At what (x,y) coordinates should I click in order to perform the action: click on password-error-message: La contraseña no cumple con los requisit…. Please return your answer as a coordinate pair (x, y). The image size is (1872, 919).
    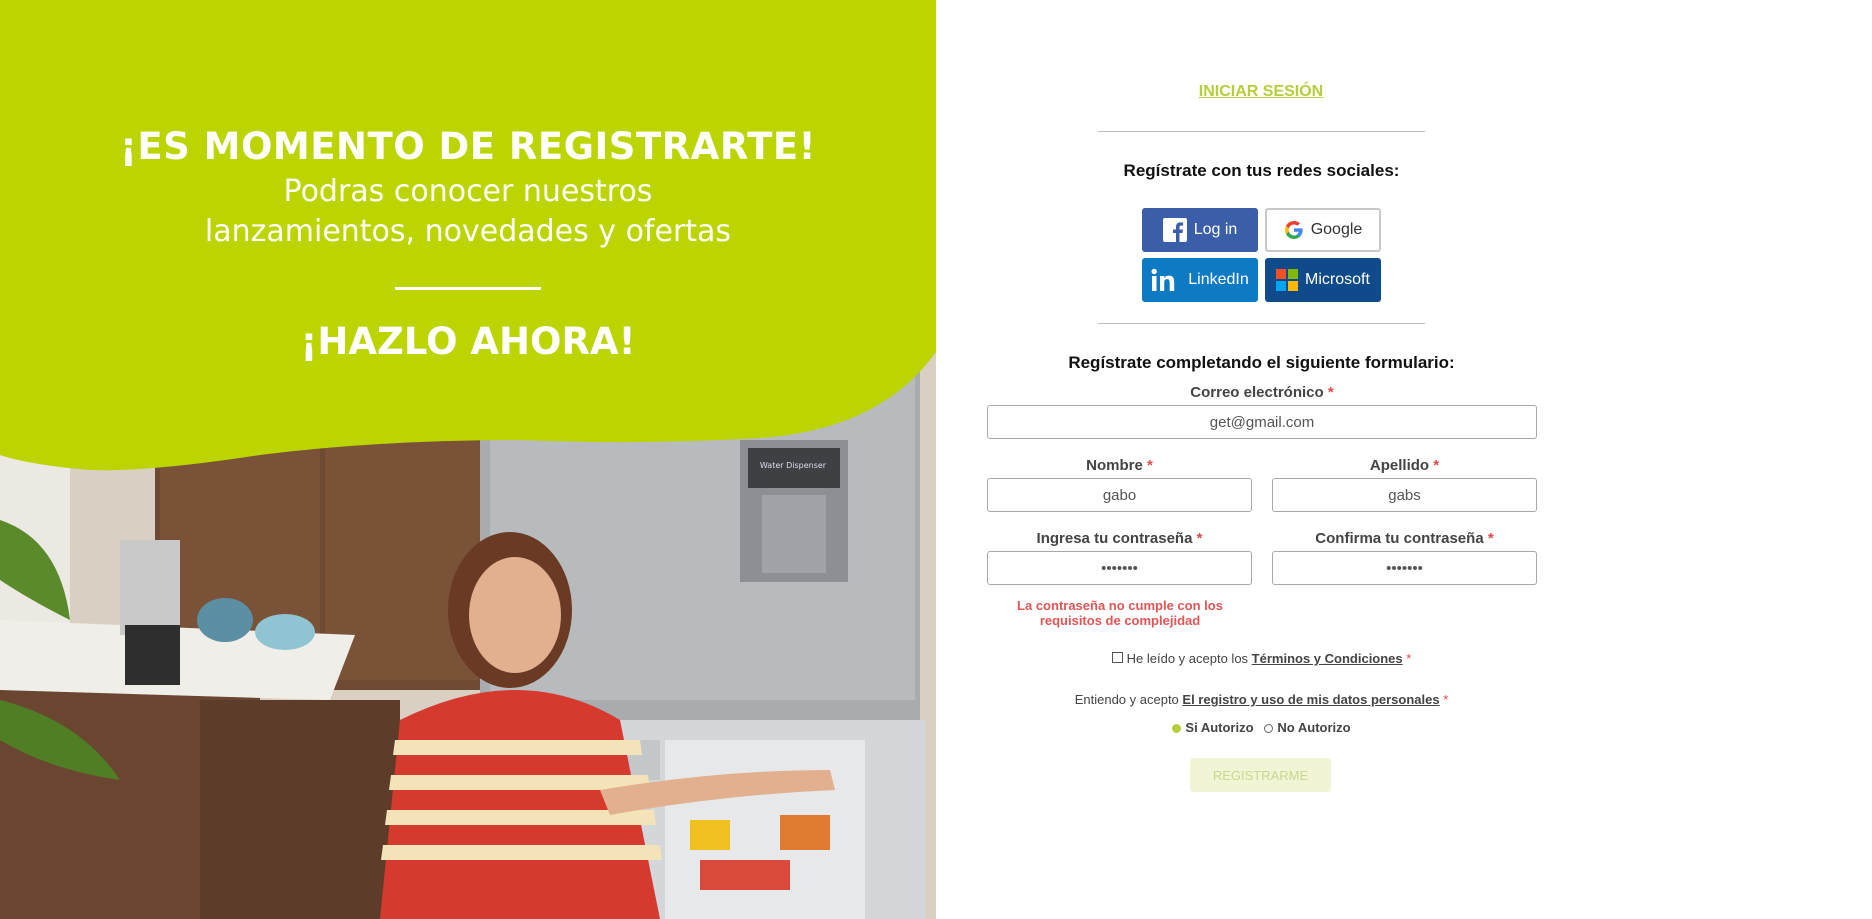
    Looking at the image, I should click on (1120, 613).